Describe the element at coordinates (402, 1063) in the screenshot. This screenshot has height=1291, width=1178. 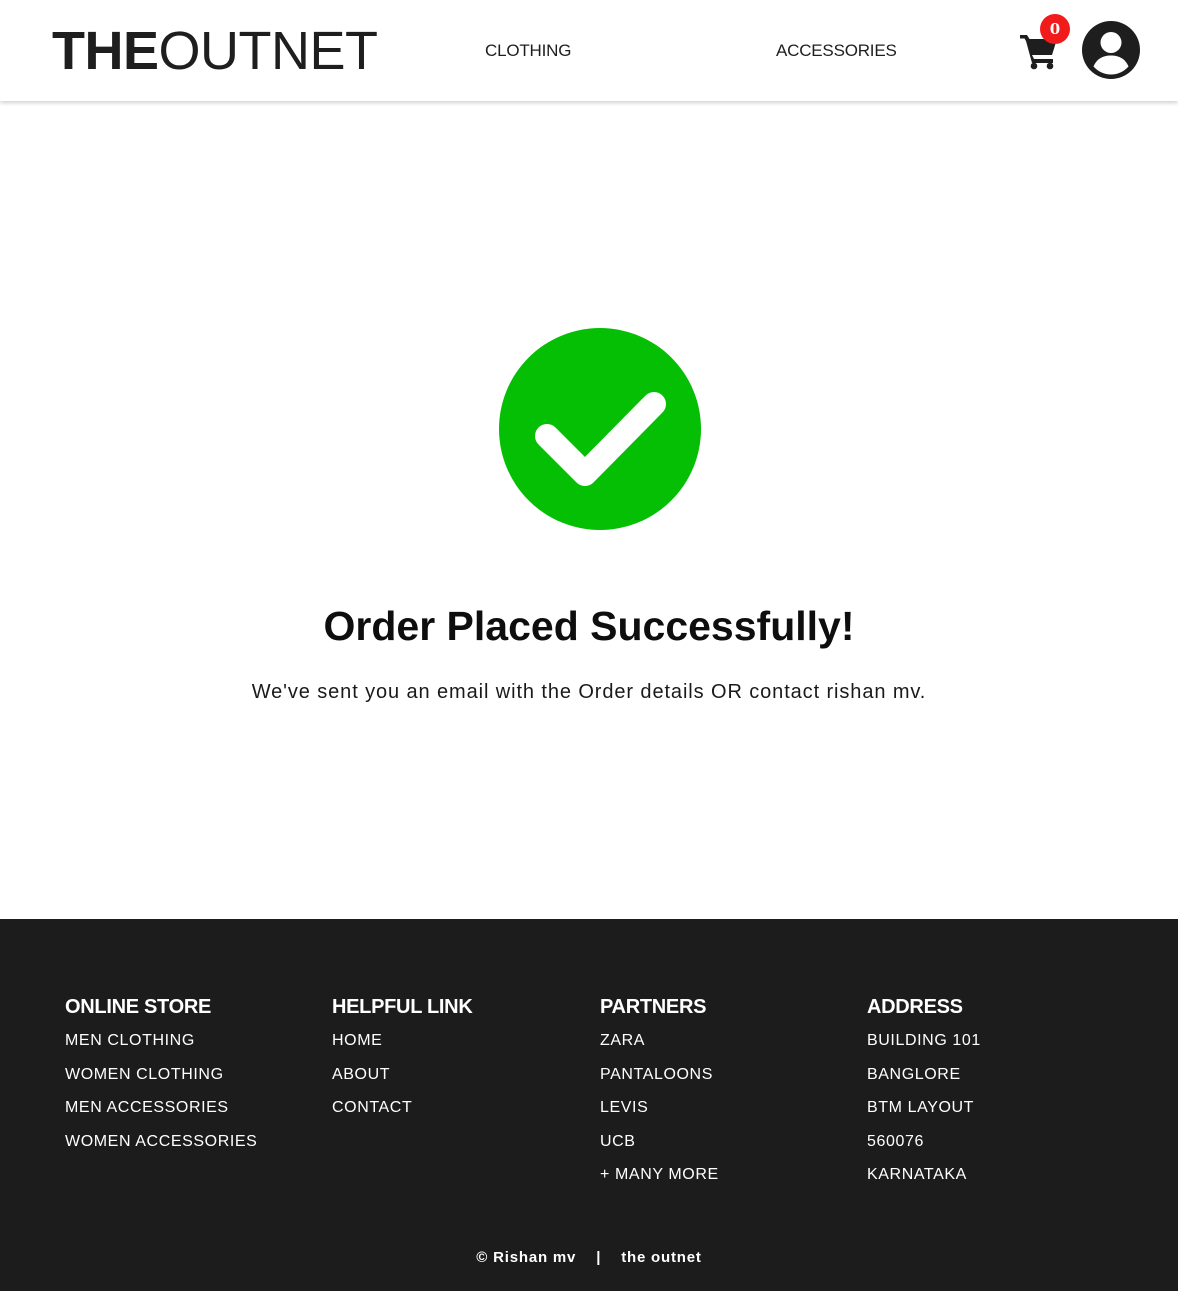
I see `footer-column-helpful-link: HELPFUL LINK HOME ABOUT CONTACT` at that location.